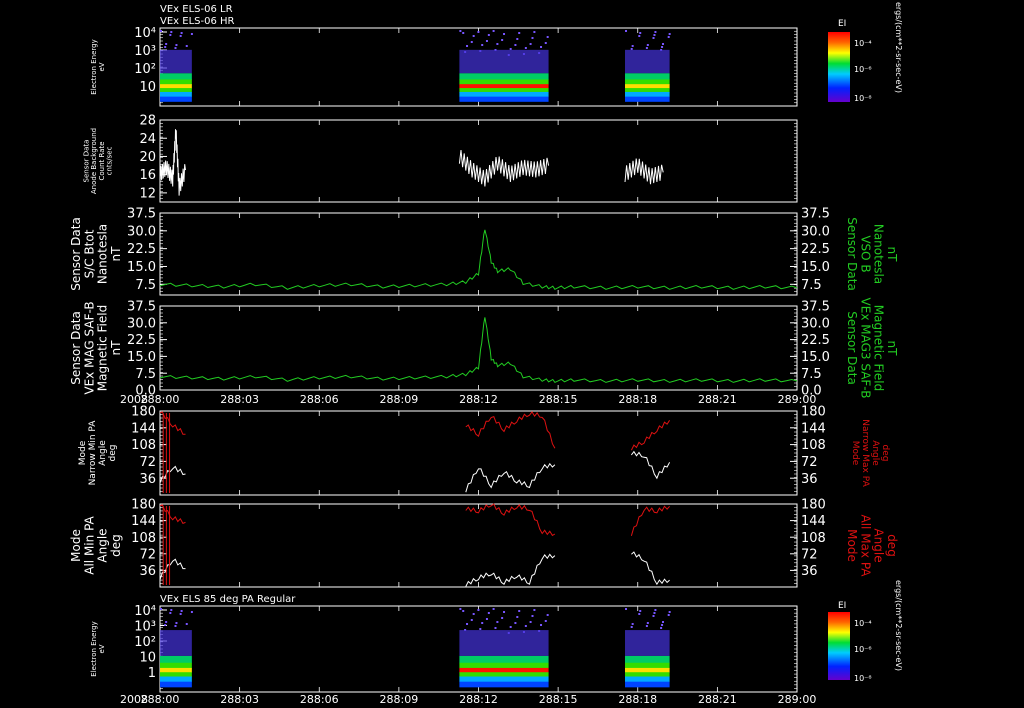 The height and width of the screenshot is (708, 1024). Describe the element at coordinates (637, 699) in the screenshot. I see `xaxis2-tick-label: 288:18` at that location.